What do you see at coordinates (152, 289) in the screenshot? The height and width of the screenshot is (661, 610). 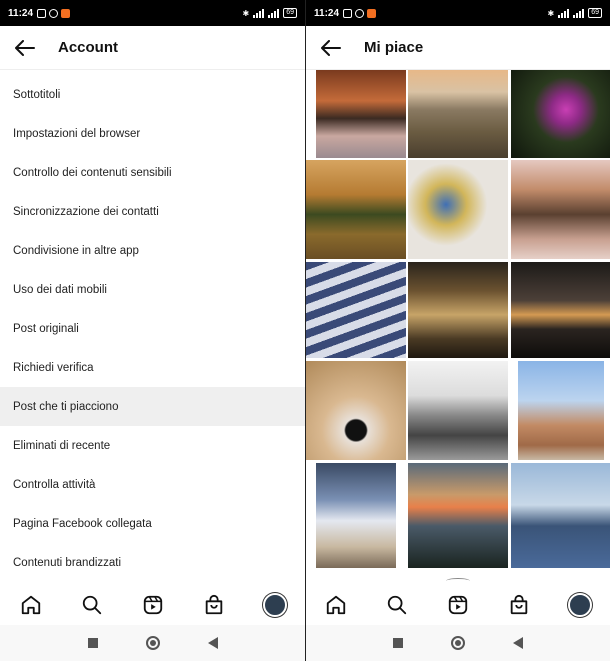 I see `menu-item-mobile-data: Uso dei dati mobili` at bounding box center [152, 289].